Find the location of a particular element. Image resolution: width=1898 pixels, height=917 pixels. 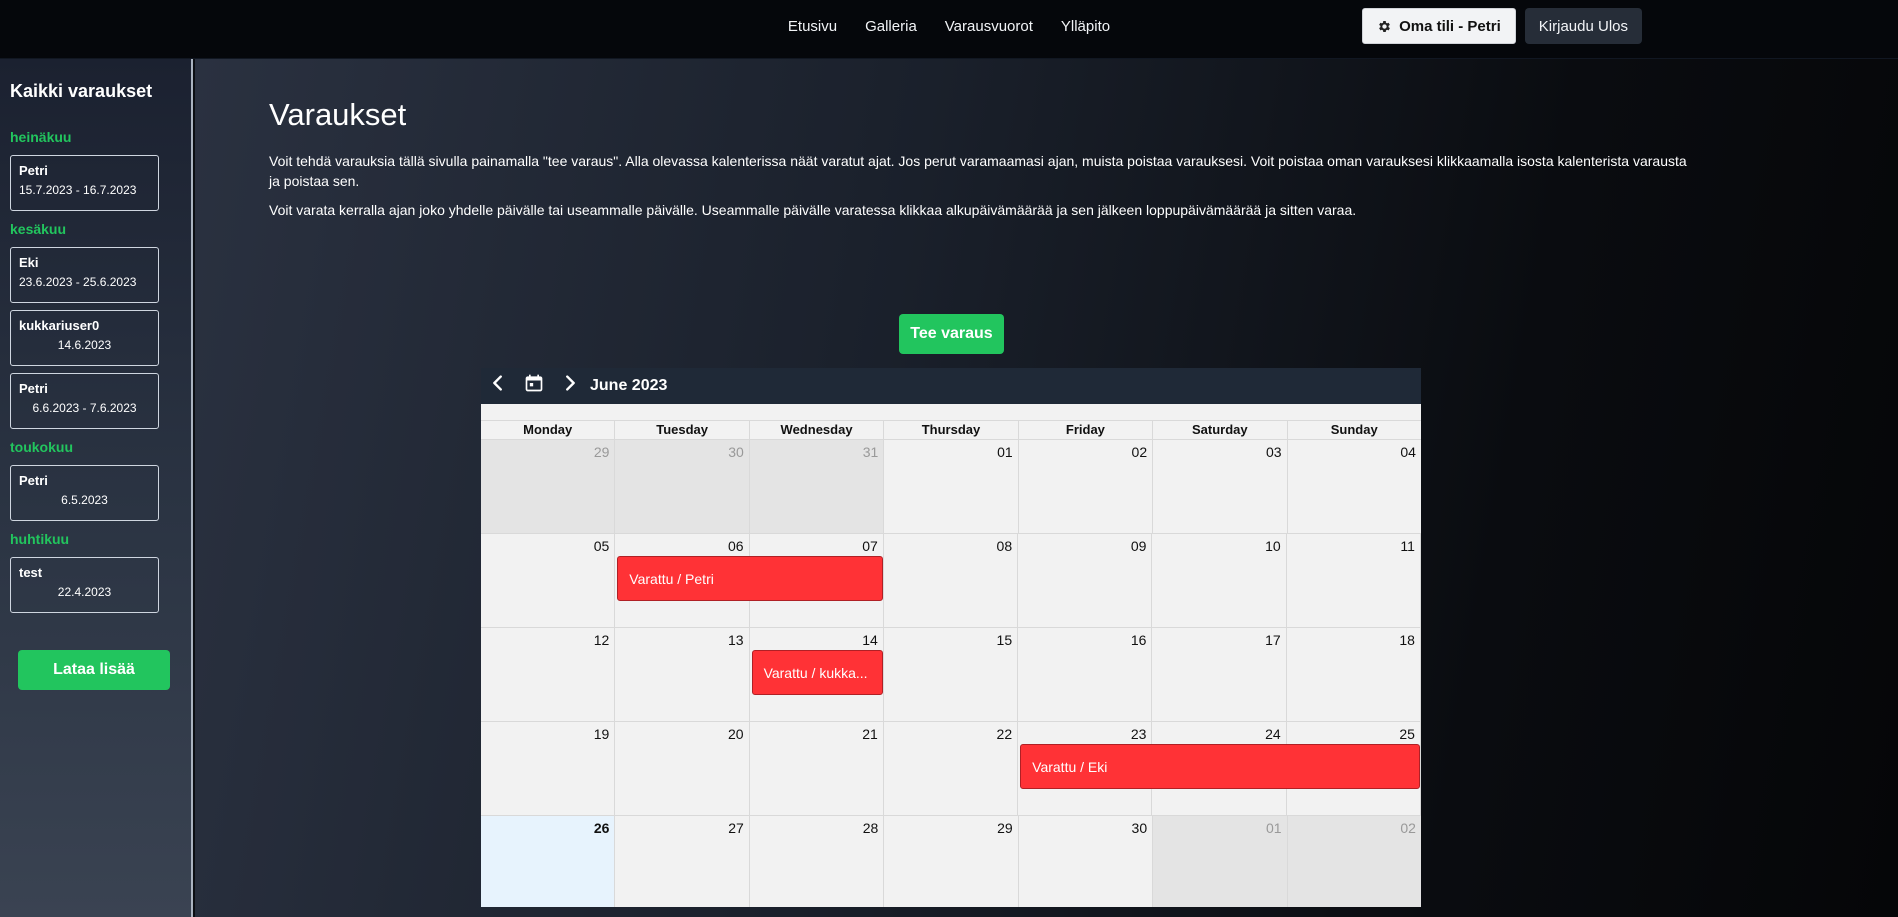

sidebar-title: Kaikki varaukset is located at coordinates (81, 91).